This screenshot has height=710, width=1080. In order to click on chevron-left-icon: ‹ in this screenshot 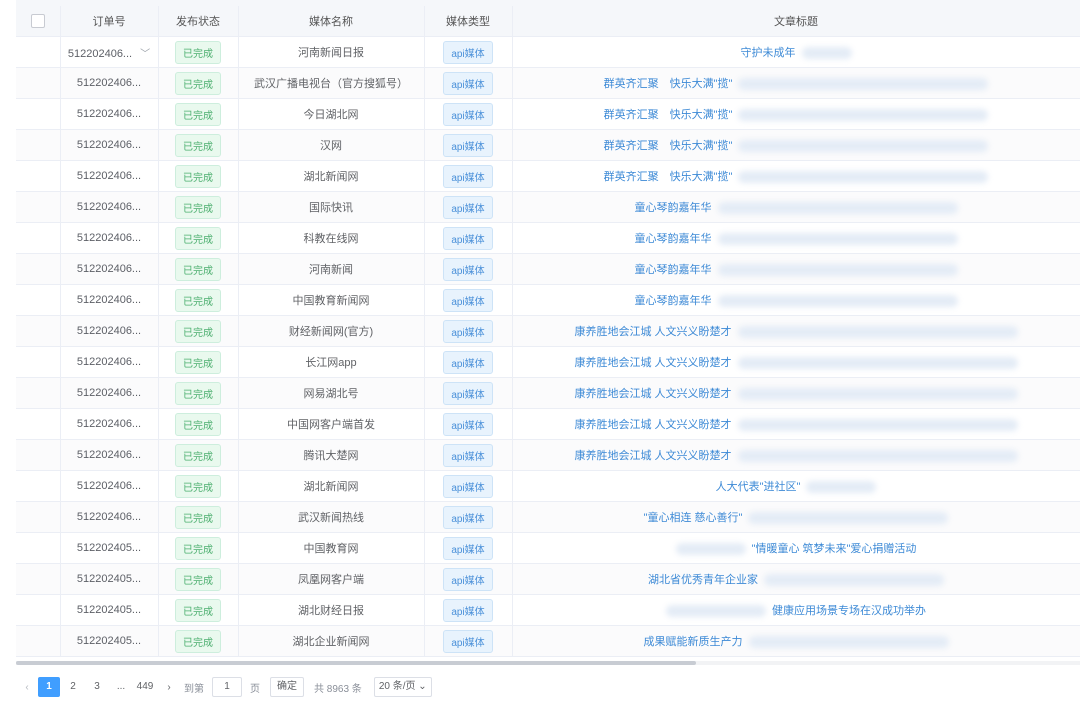, I will do `click(27, 687)`.